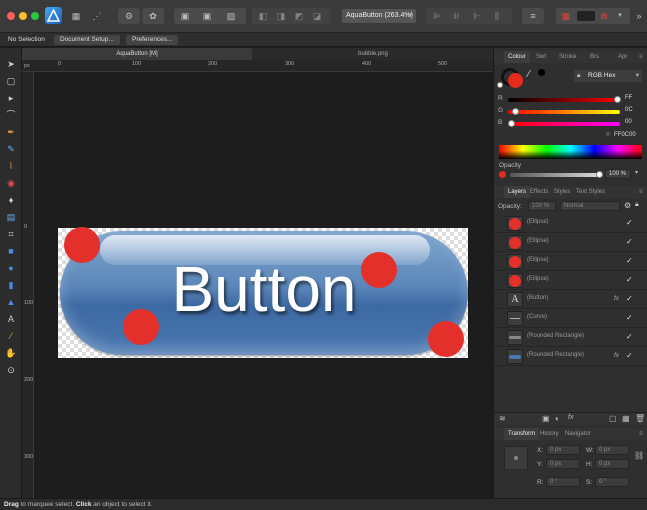  What do you see at coordinates (517, 57) in the screenshot?
I see `tab-colour: Colour` at bounding box center [517, 57].